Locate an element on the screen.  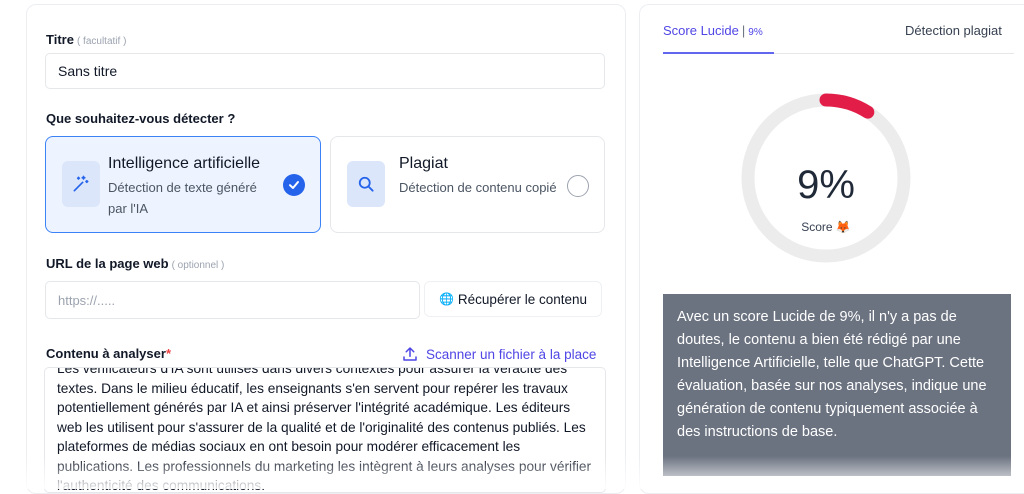
tab-divider is located at coordinates (894, 53).